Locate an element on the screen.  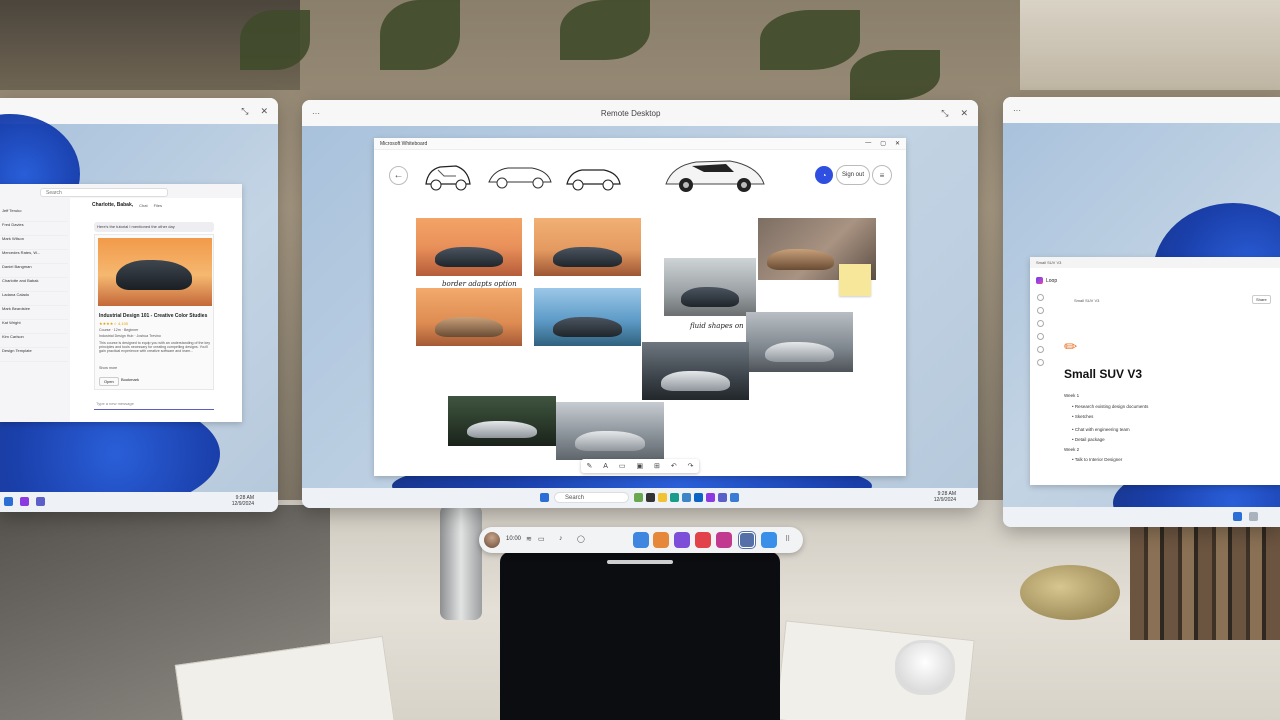
ideas-icon is located at coordinates (1040, 336).